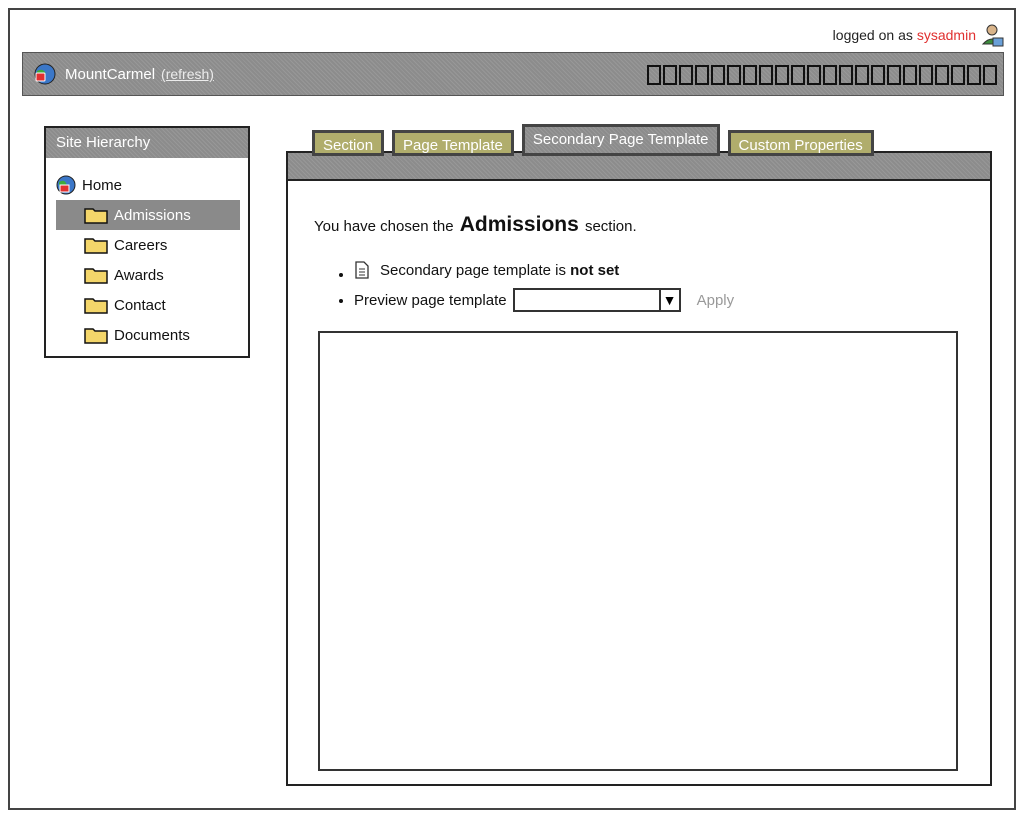  I want to click on tab-secondary-page-template: Secondary Page Template, so click(620, 140).